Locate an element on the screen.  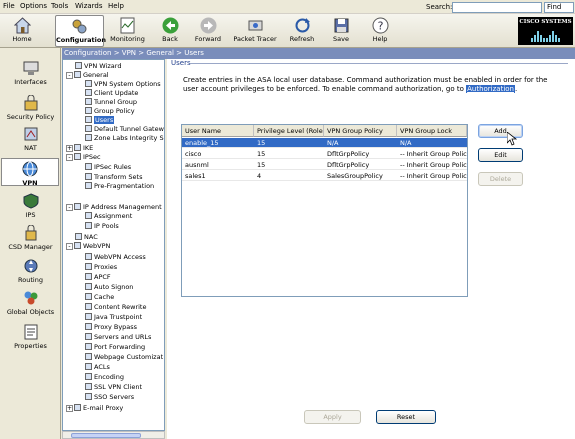
tree-ip-address-management: - IP Address Management is located at coordinates (114, 207).